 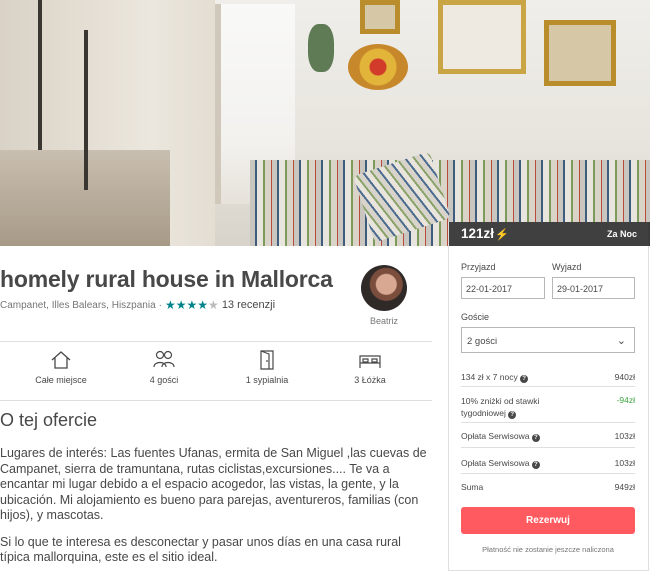 I want to click on checkin-label: Przyjazd, so click(x=478, y=267).